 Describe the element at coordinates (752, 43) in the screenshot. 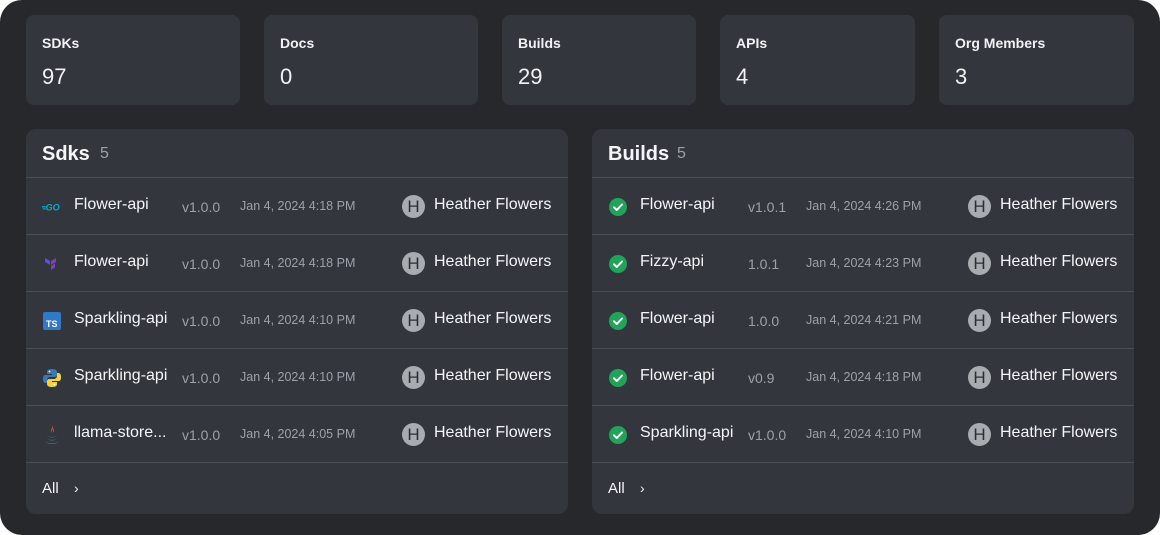

I see `stat-label: APIs` at that location.